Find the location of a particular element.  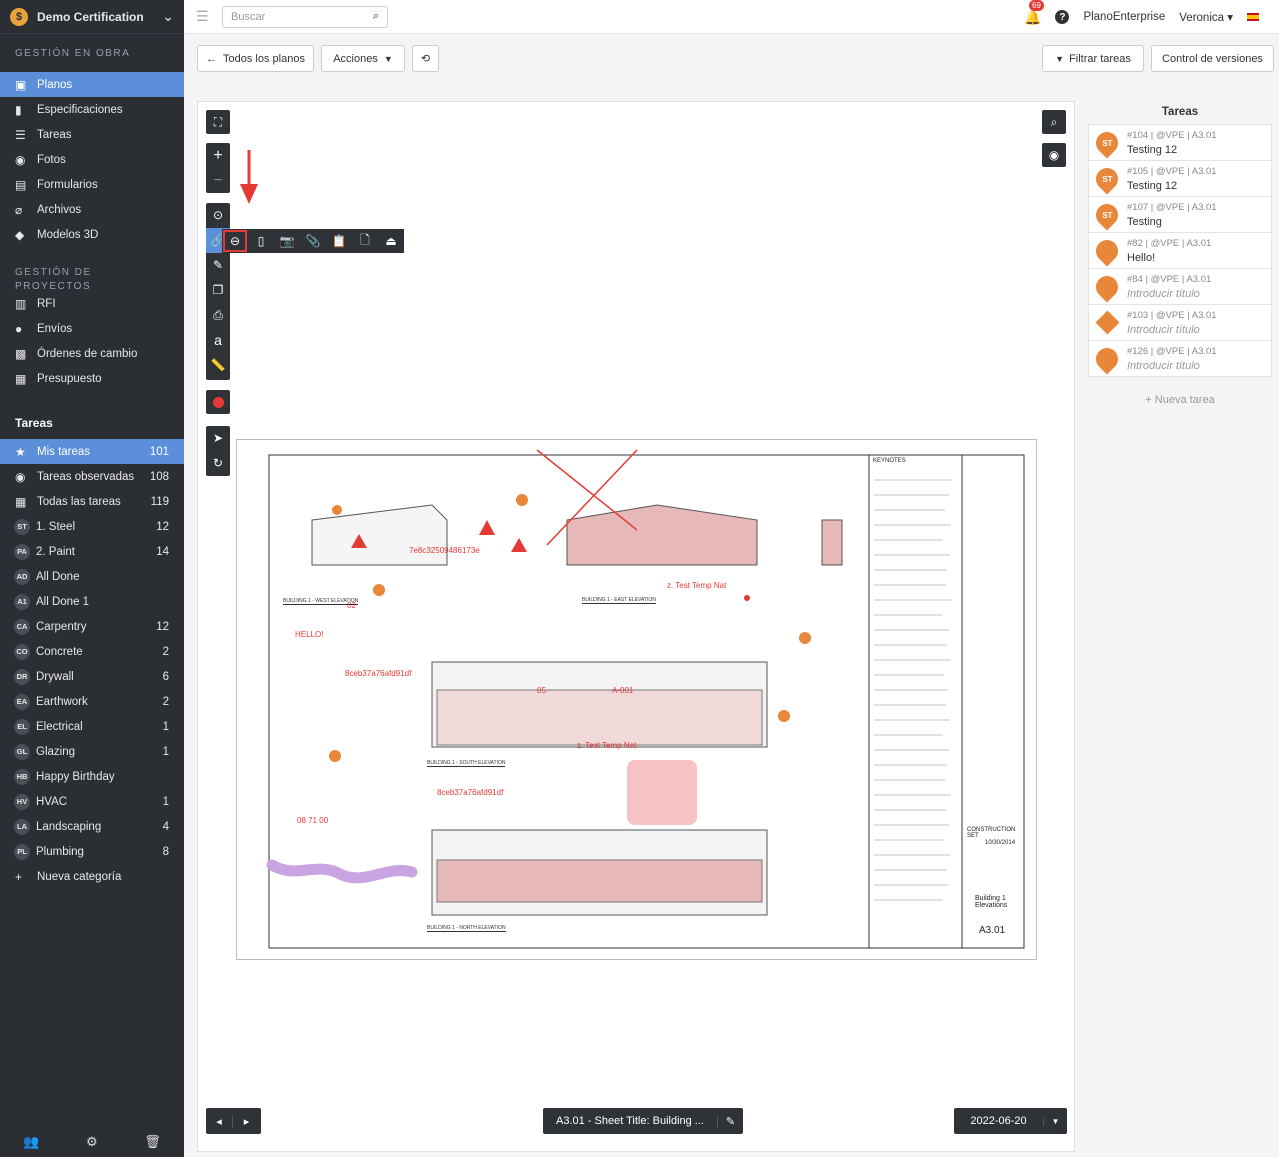

sidebar-item-tareas-observadas: ◉ Tareas observadas 108 is located at coordinates (92, 476).